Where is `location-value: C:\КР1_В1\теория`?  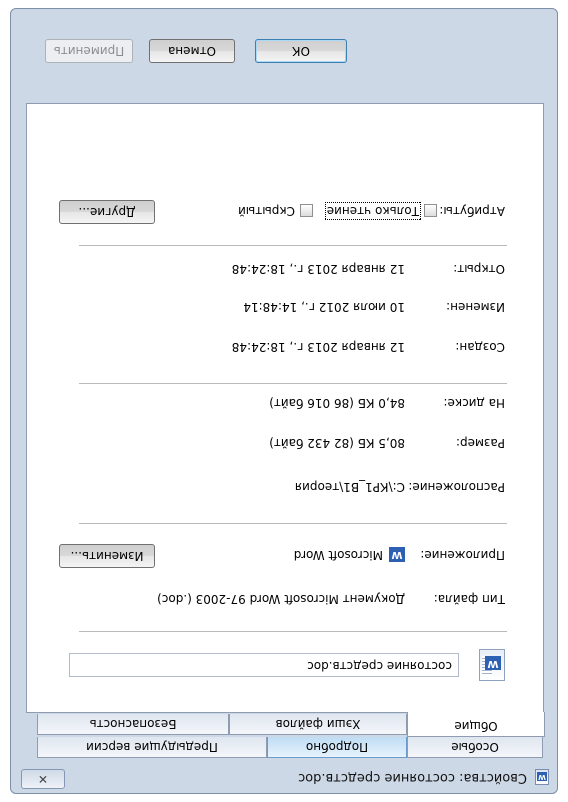 location-value: C:\КР1_В1\теория is located at coordinates (349, 487).